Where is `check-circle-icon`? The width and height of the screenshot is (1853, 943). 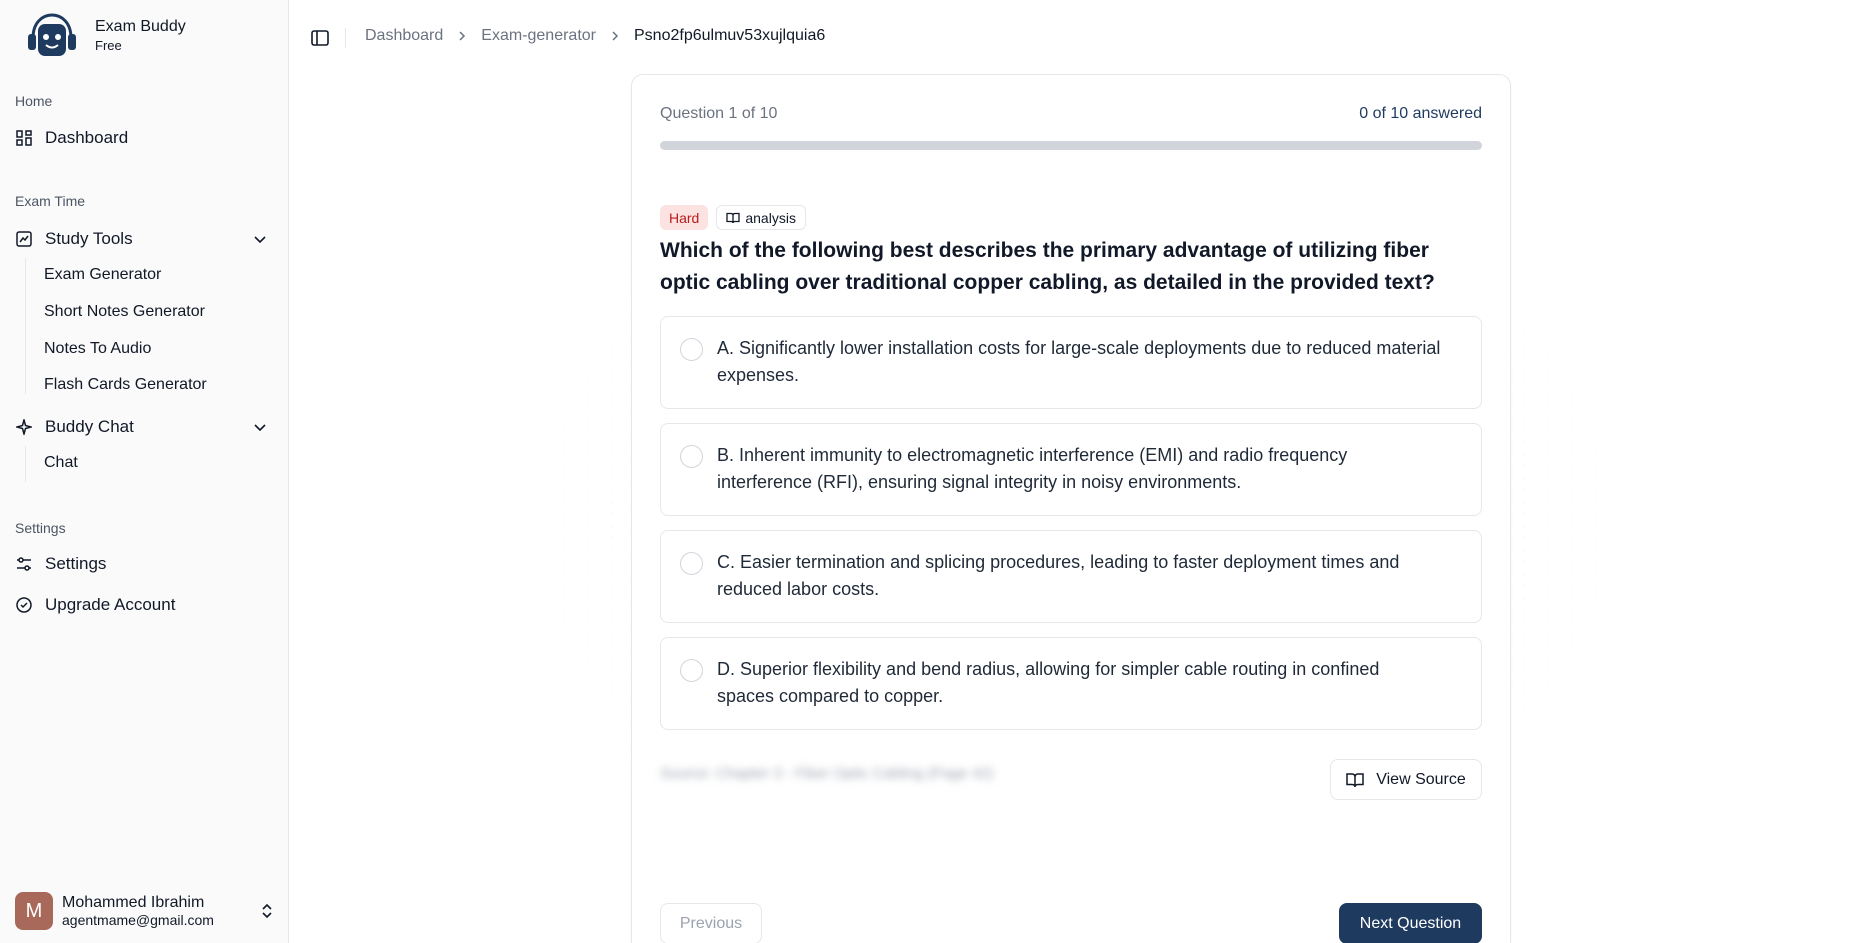 check-circle-icon is located at coordinates (24, 605).